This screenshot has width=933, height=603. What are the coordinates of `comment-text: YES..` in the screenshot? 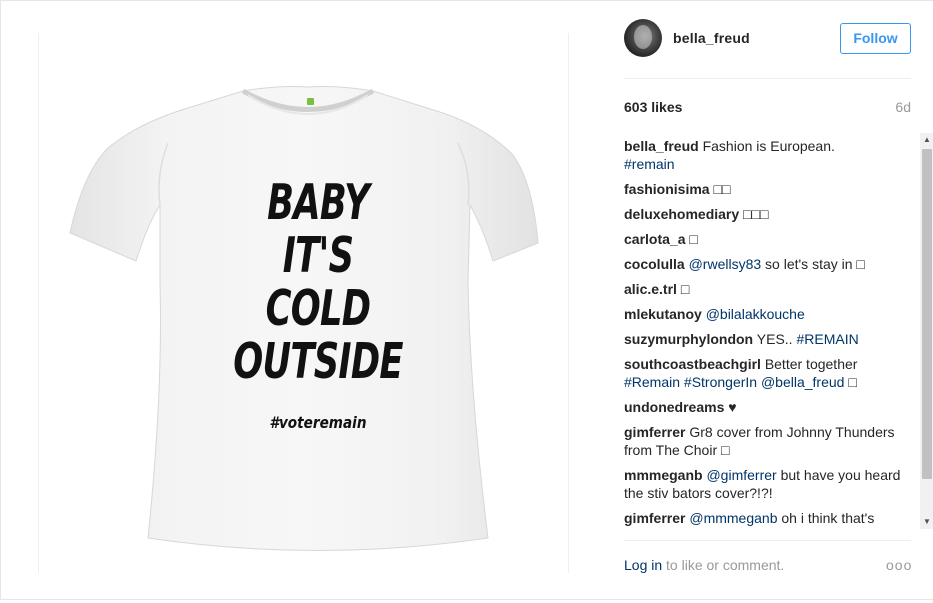 It's located at (774, 339).